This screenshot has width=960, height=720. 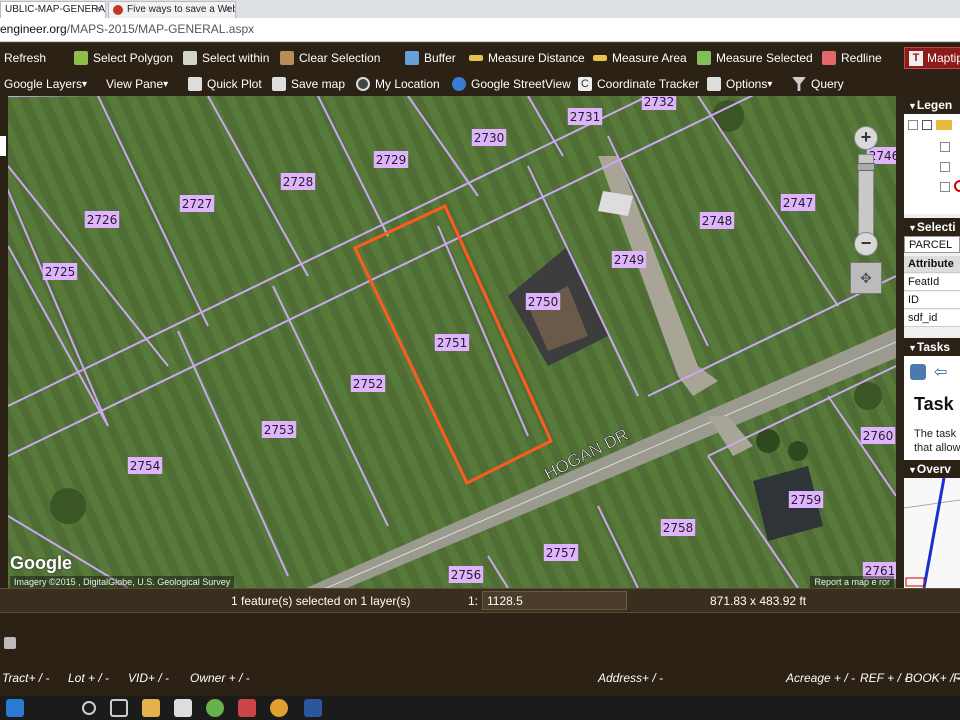 What do you see at coordinates (932, 347) in the screenshot?
I see `tasks-header: Tasks` at bounding box center [932, 347].